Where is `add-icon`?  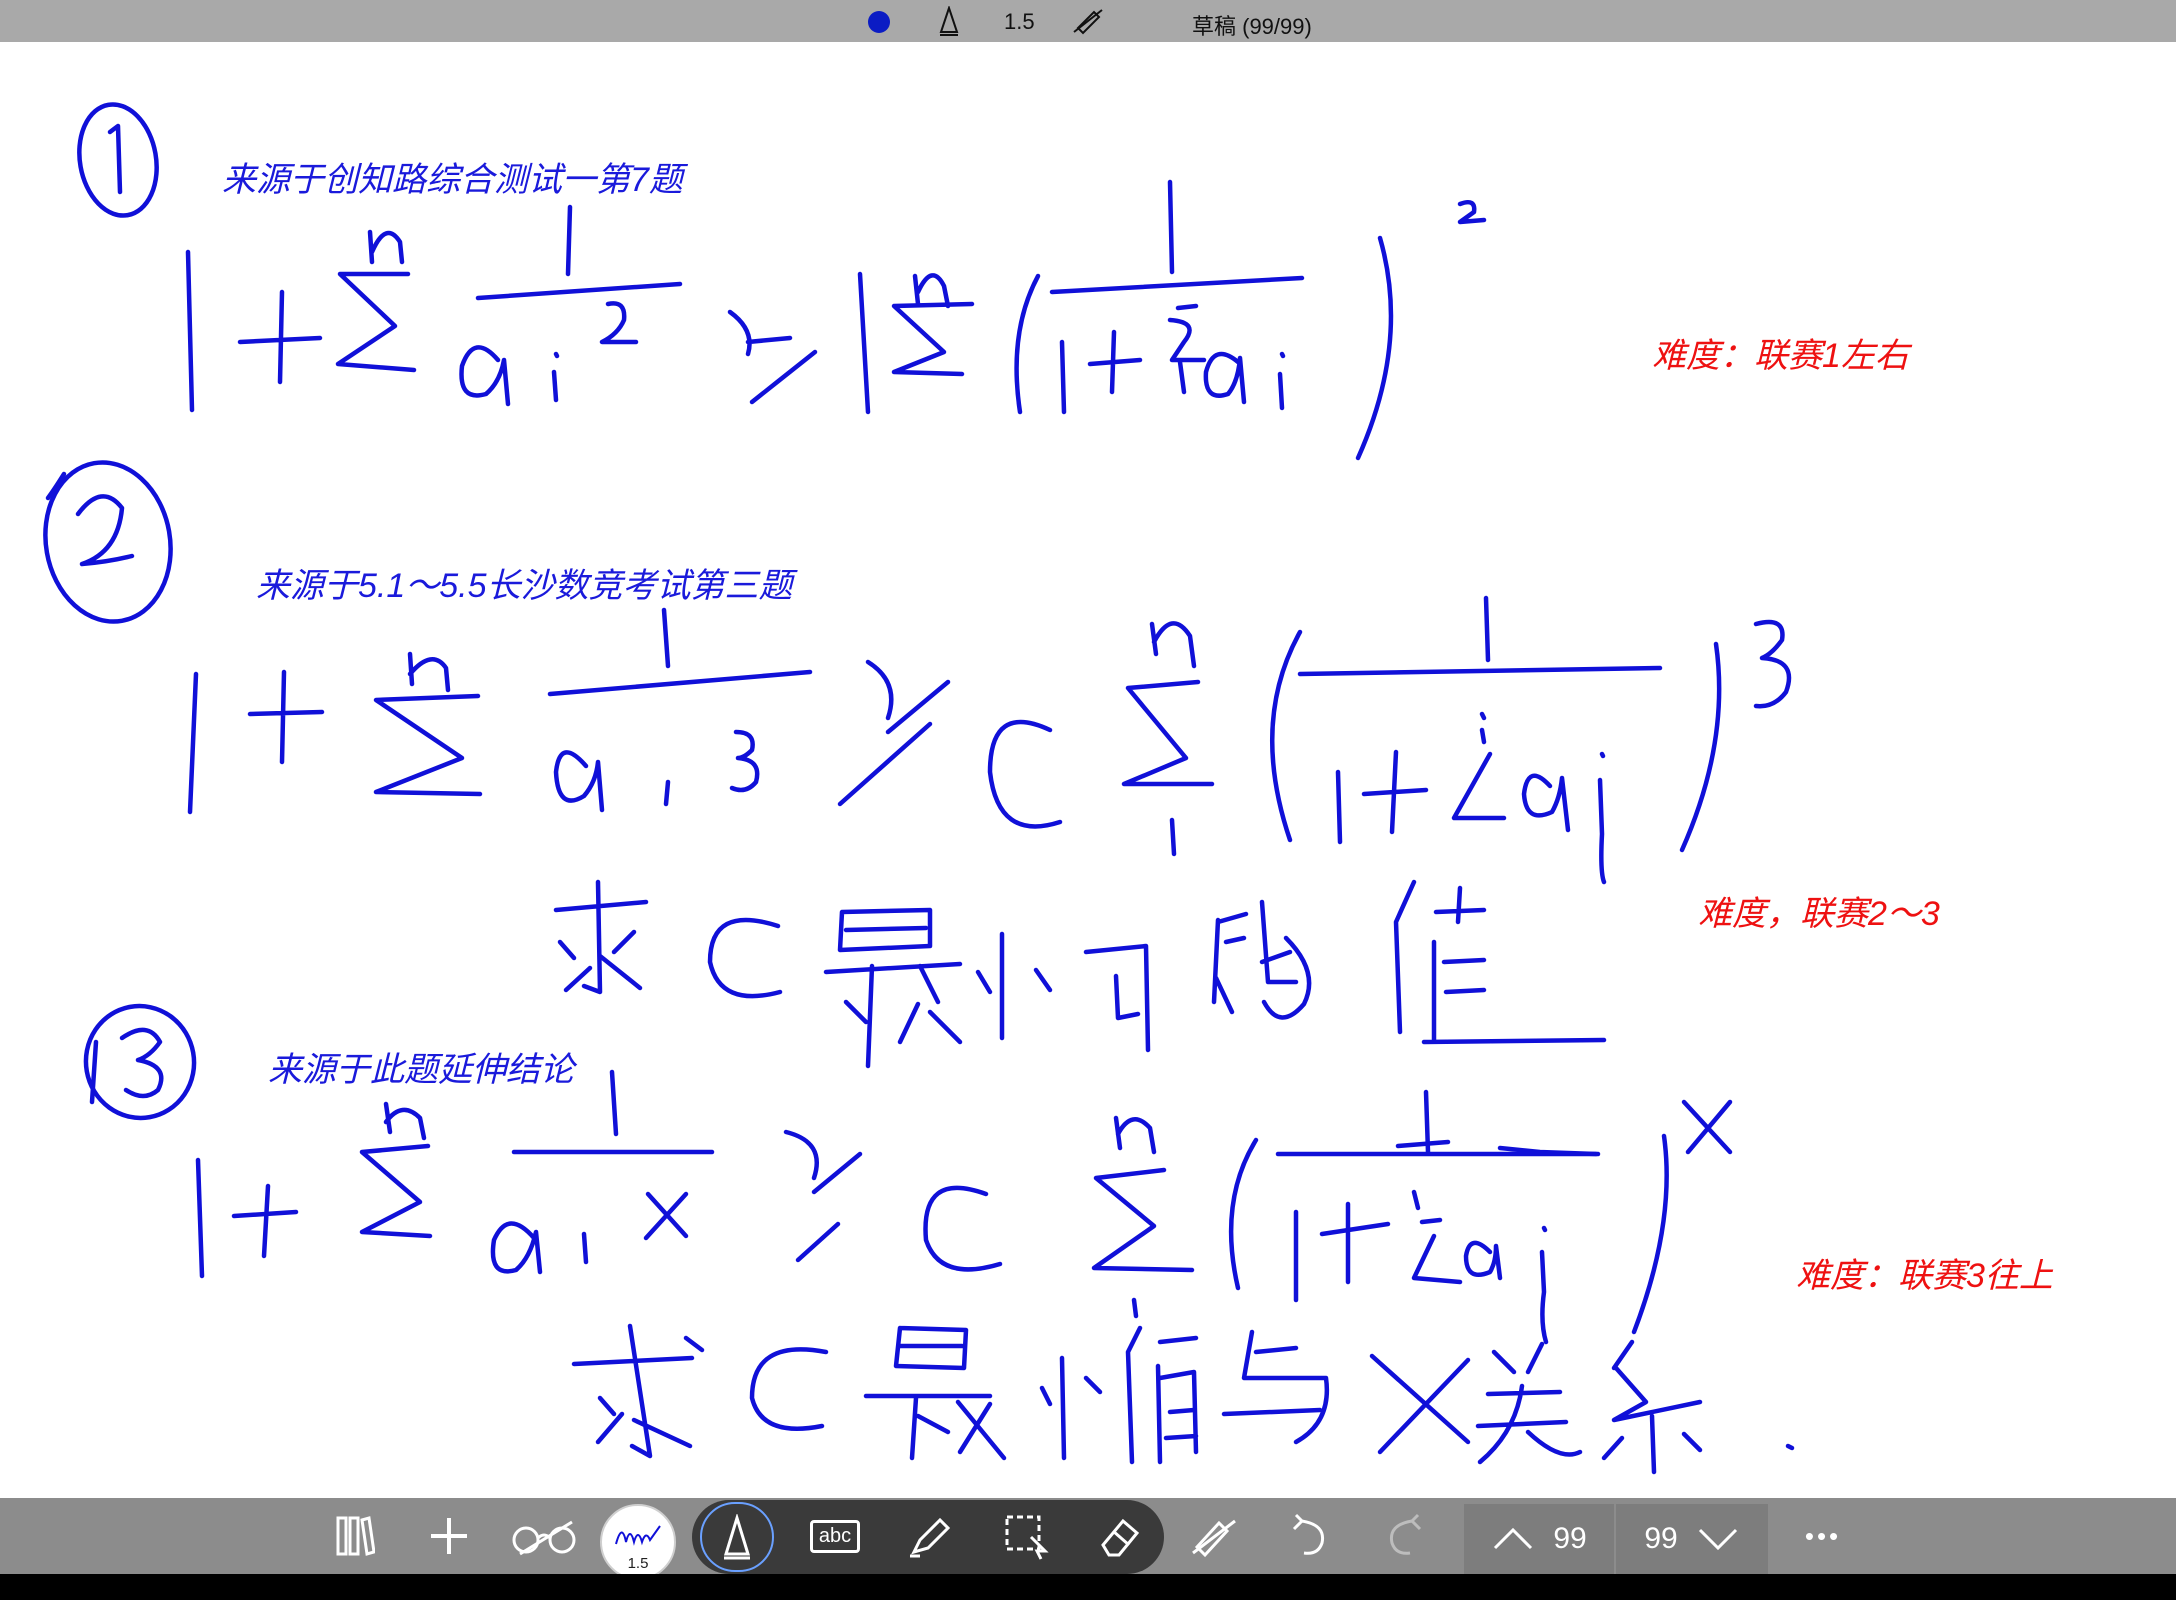
add-icon is located at coordinates (449, 1536).